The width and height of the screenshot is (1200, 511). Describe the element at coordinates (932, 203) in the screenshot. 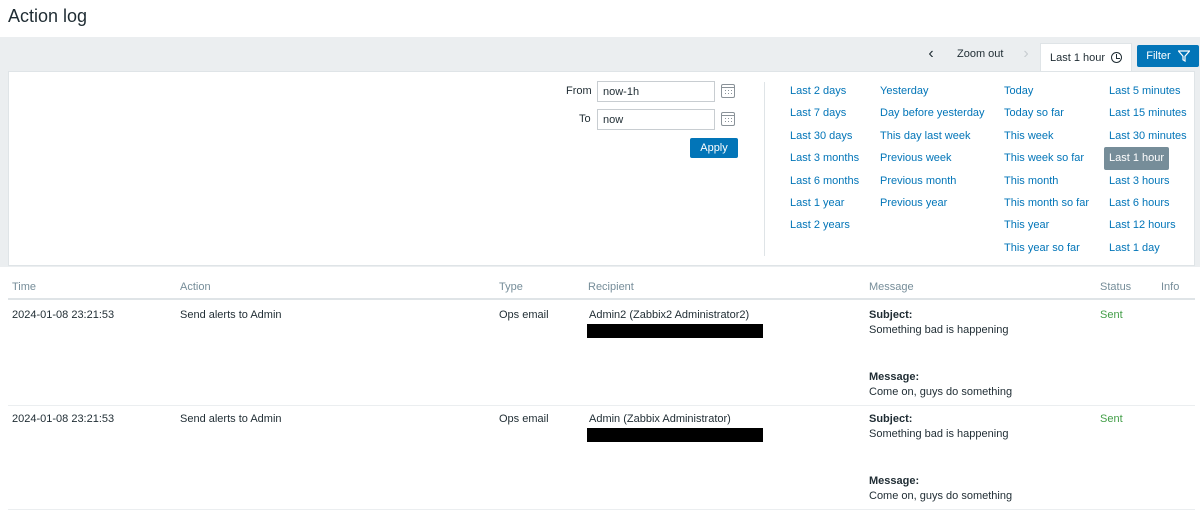

I see `quick-range-link: Previous year` at that location.